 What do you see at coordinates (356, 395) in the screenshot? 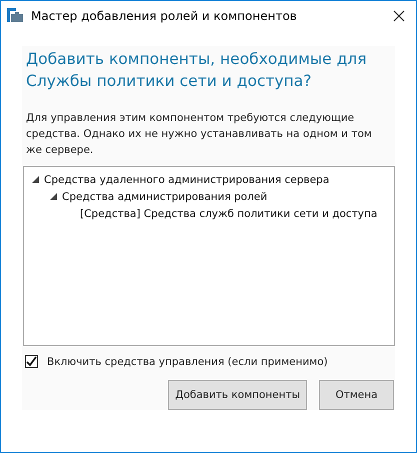
I see `cancel-button: Отмена` at bounding box center [356, 395].